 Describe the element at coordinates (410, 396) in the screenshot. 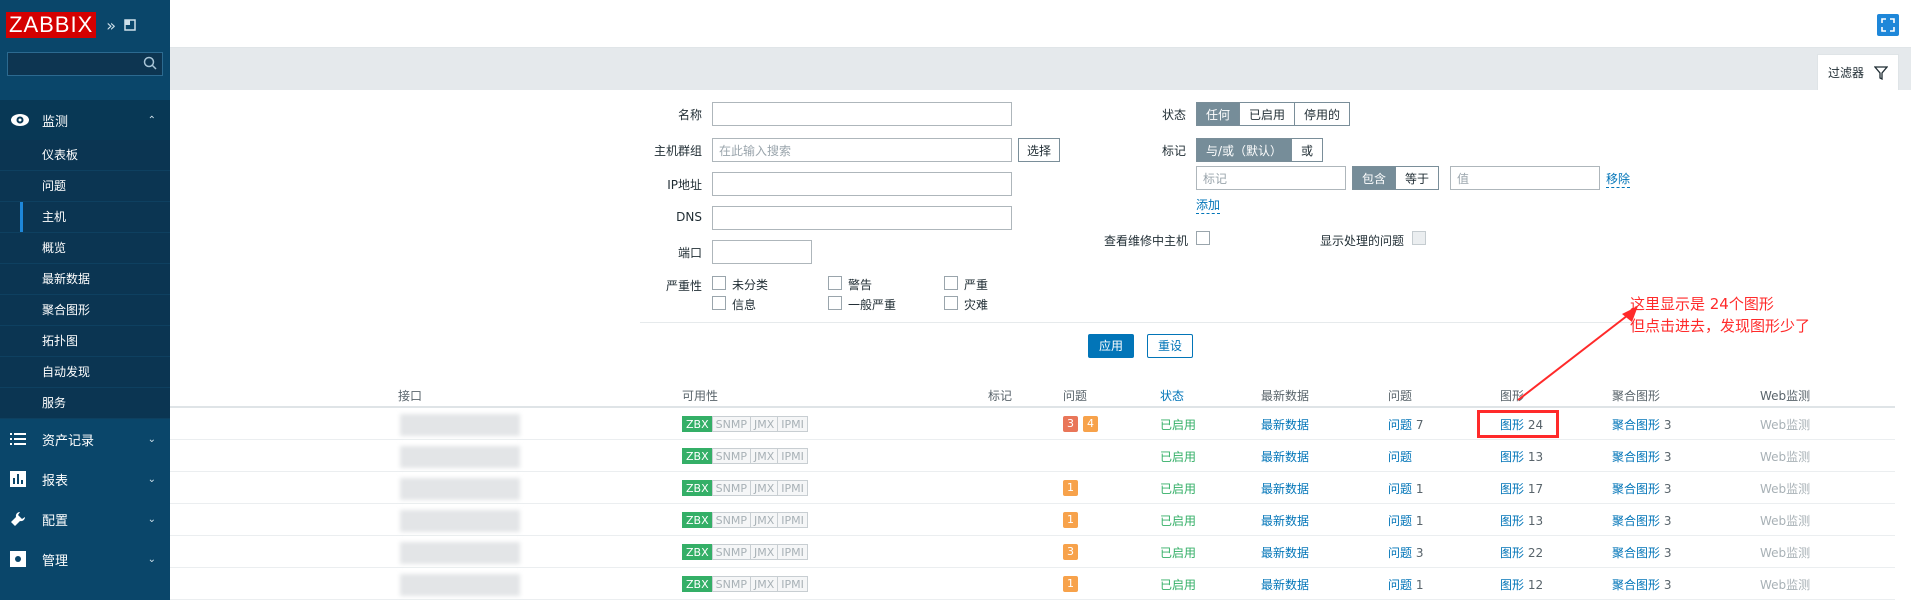

I see `col-interface: 接口` at that location.